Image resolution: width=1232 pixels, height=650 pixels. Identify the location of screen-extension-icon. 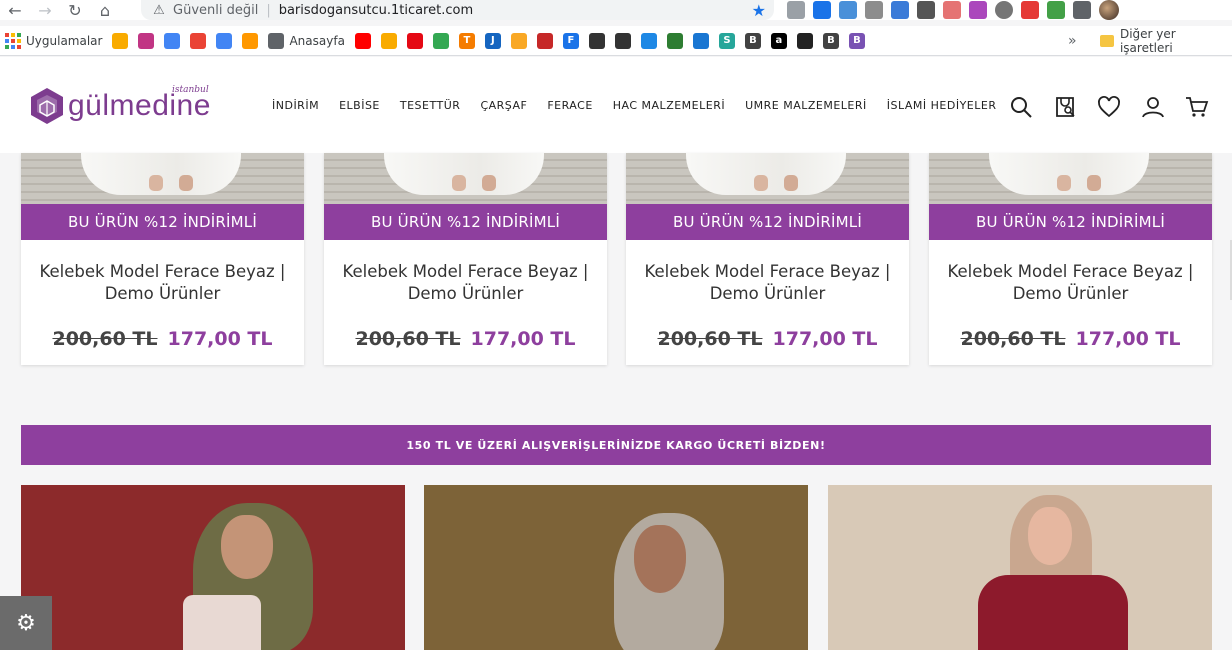
(822, 10).